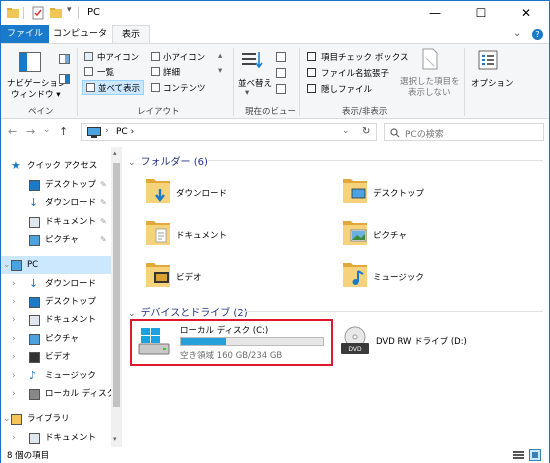 The width and height of the screenshot is (550, 463). Describe the element at coordinates (125, 132) in the screenshot. I see `address-path: PC ›` at that location.